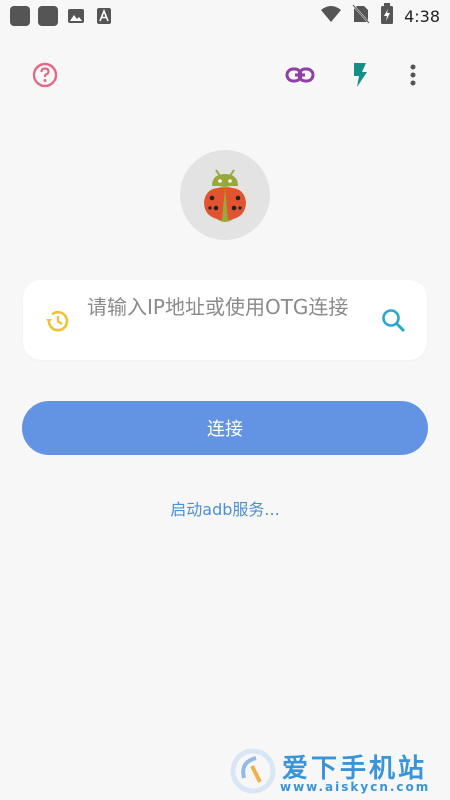 This screenshot has height=800, width=450. What do you see at coordinates (58, 321) in the screenshot?
I see `history-icon` at bounding box center [58, 321].